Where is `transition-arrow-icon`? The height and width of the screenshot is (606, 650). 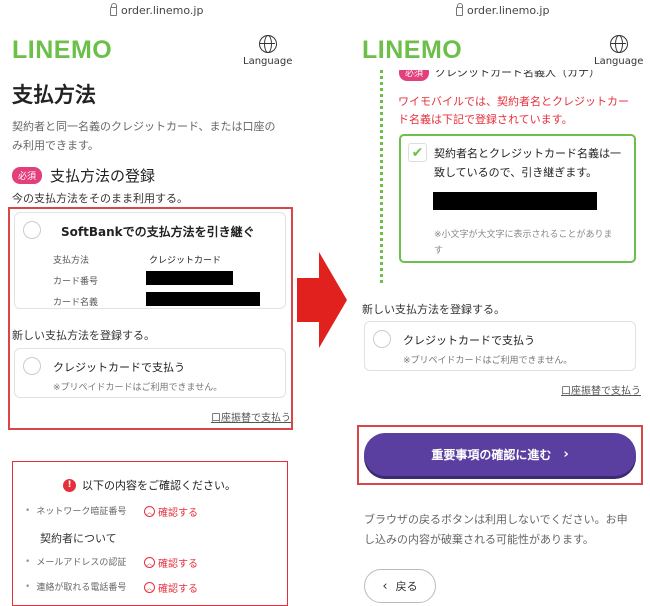
transition-arrow-icon is located at coordinates (322, 300).